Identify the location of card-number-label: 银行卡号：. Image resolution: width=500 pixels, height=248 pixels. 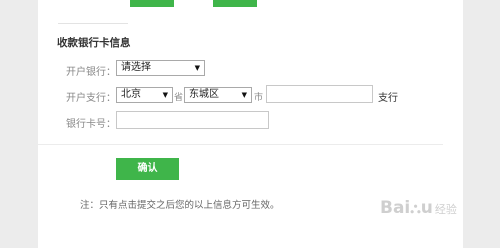
(91, 124).